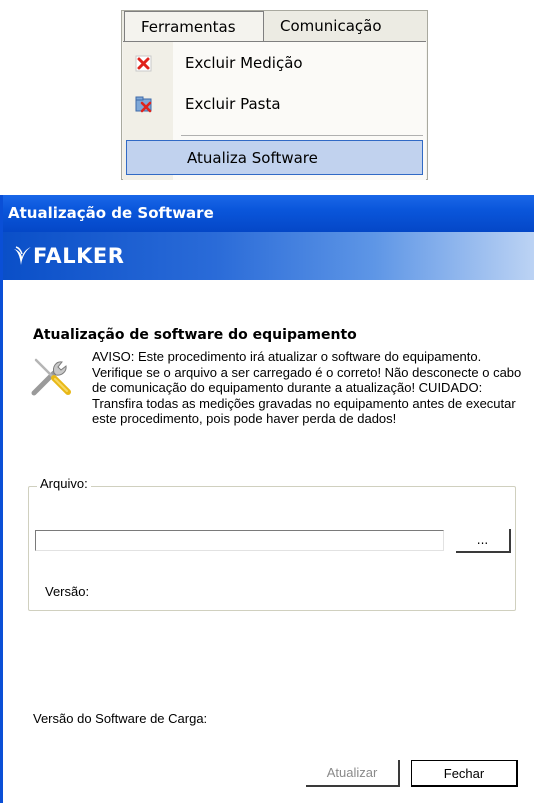 This screenshot has height=803, width=534. What do you see at coordinates (194, 26) in the screenshot?
I see `menu-ferramentas: Ferramentas` at bounding box center [194, 26].